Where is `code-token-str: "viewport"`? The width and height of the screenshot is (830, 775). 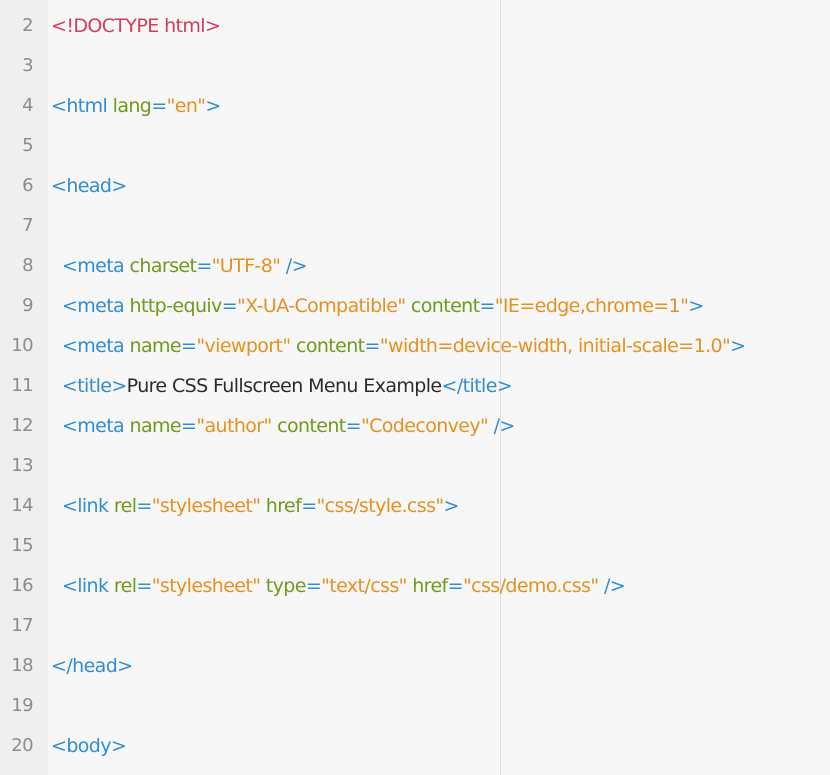 code-token-str: "viewport" is located at coordinates (243, 346).